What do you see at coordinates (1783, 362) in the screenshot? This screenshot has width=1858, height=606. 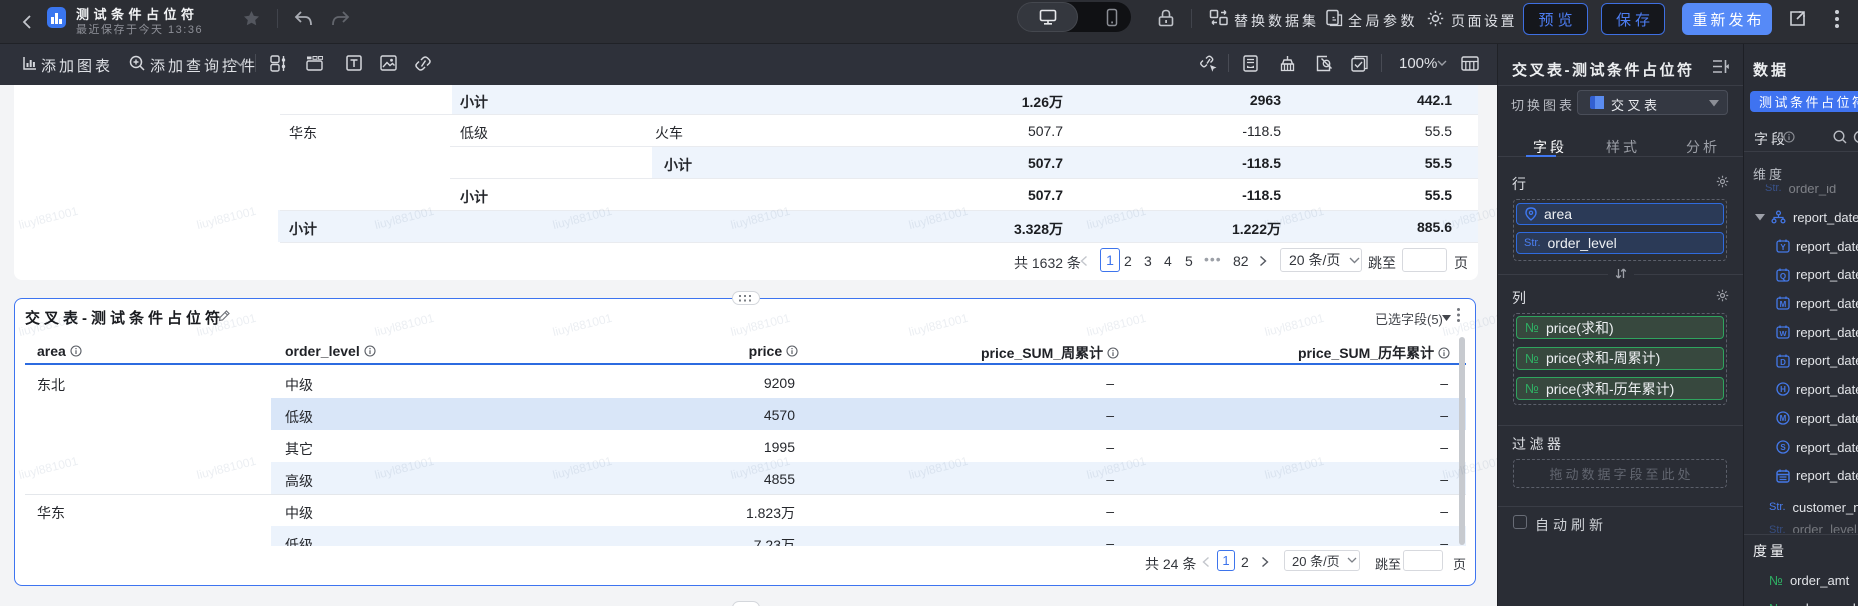 I see `svg-text: D` at bounding box center [1783, 362].